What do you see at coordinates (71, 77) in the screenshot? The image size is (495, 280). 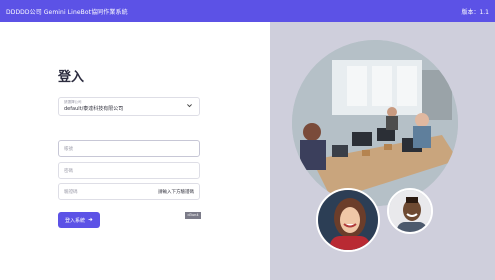 I see `login-title: 登入` at bounding box center [71, 77].